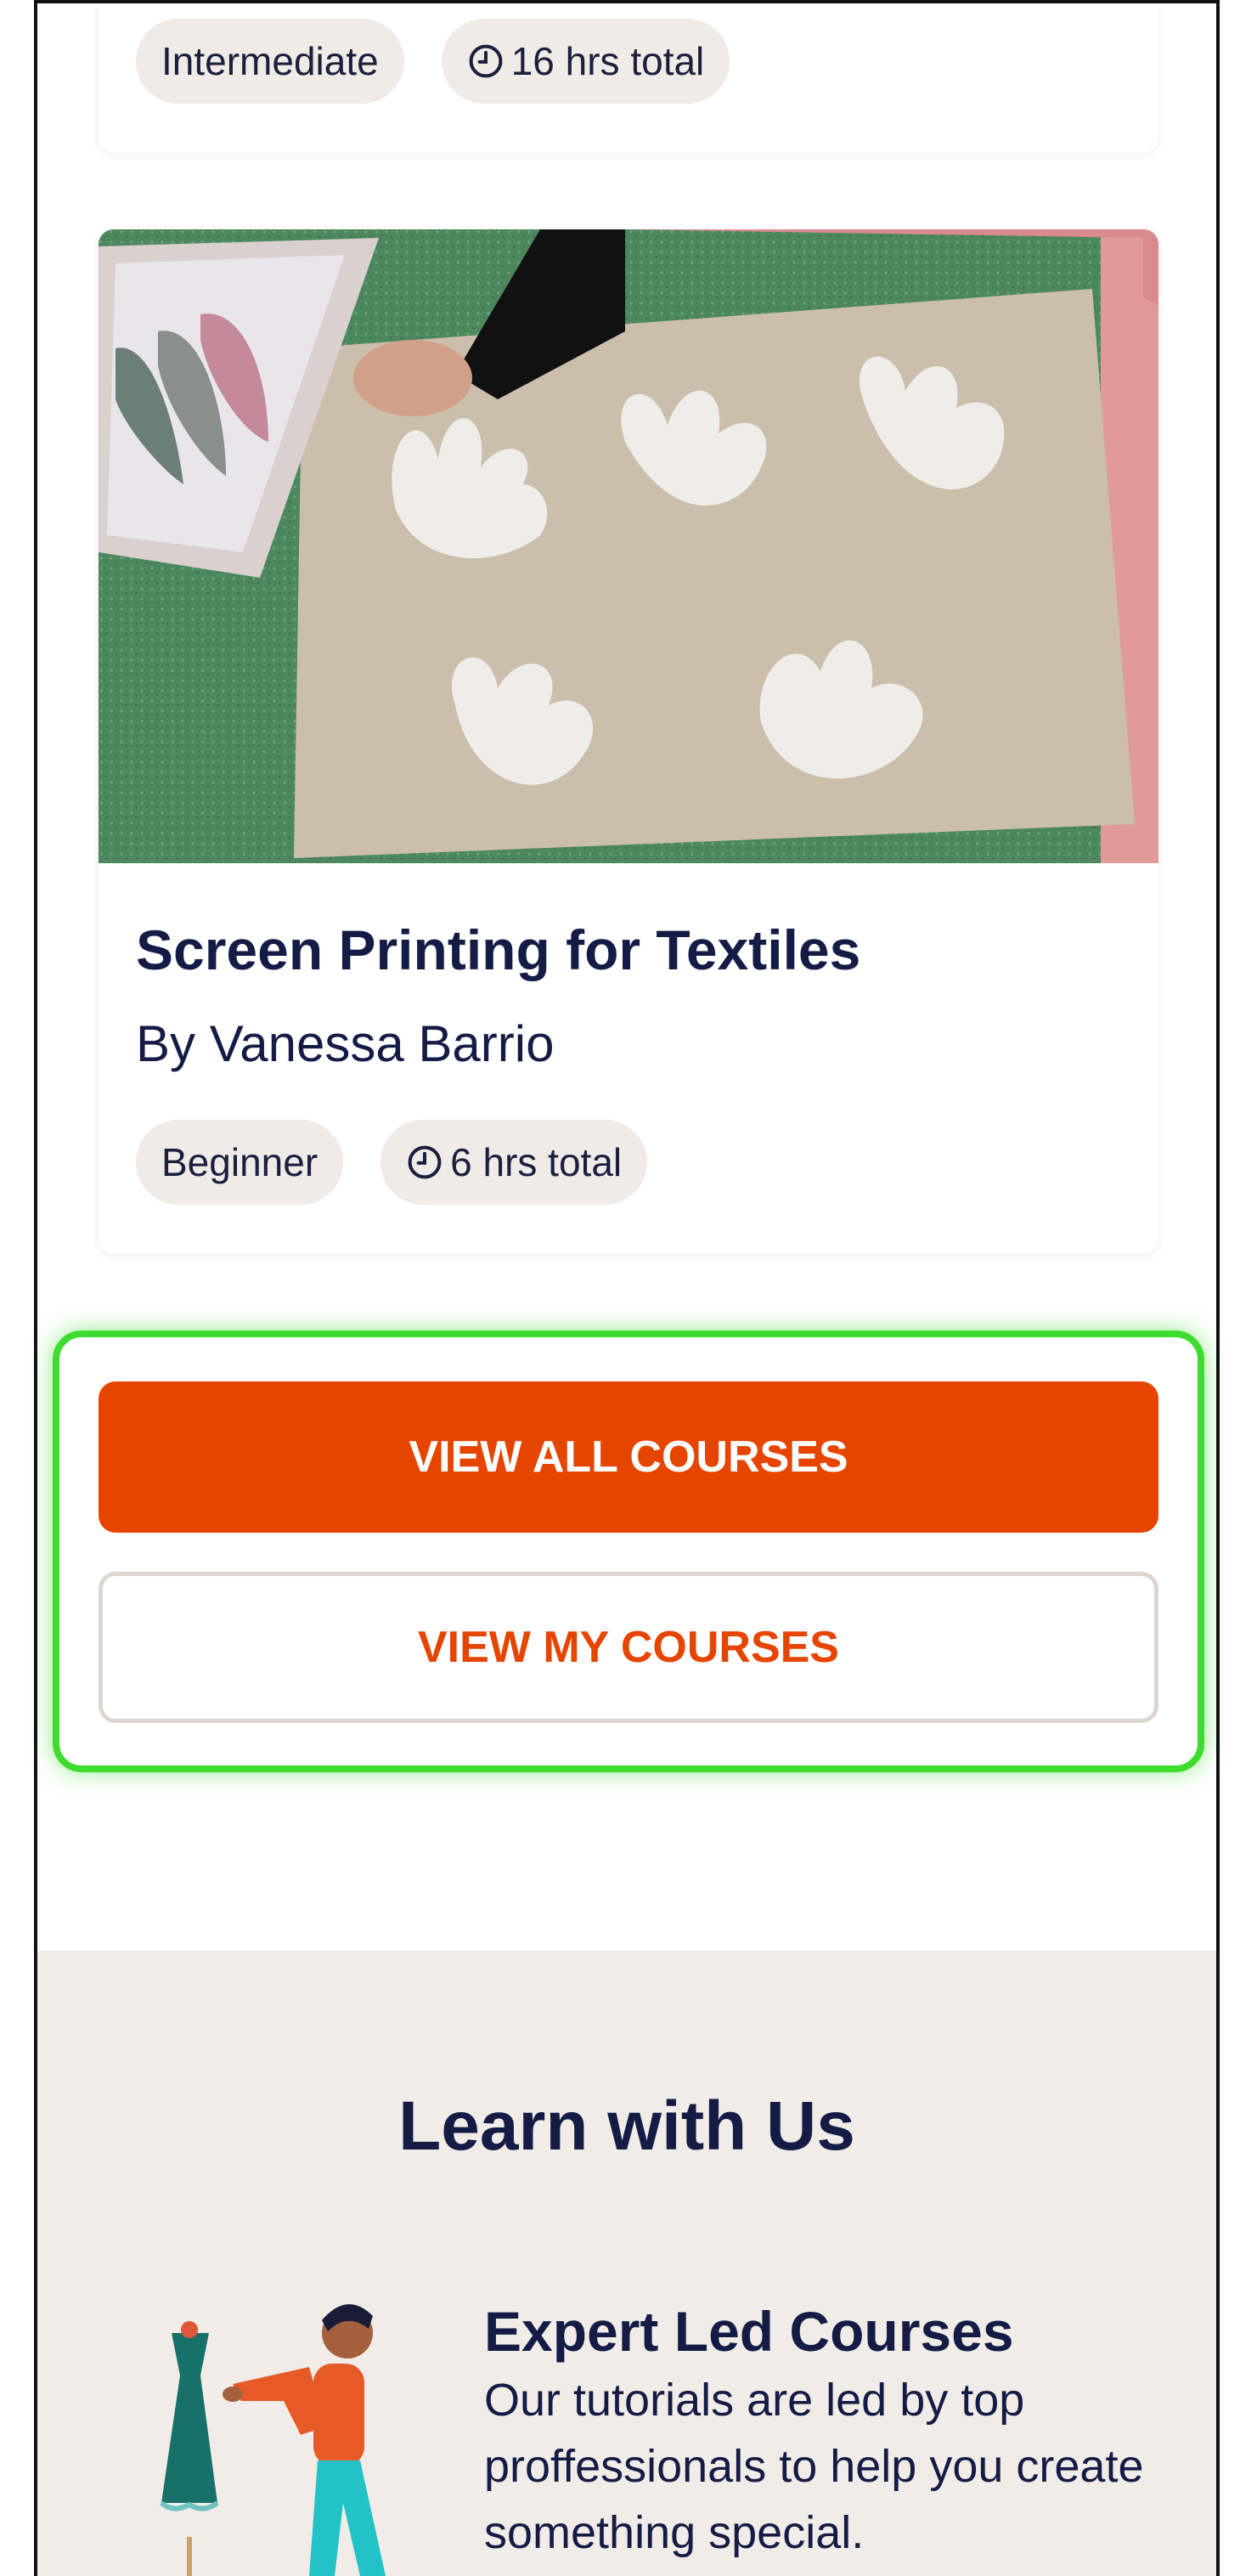  I want to click on feature-title: Expert Led Courses, so click(749, 2331).